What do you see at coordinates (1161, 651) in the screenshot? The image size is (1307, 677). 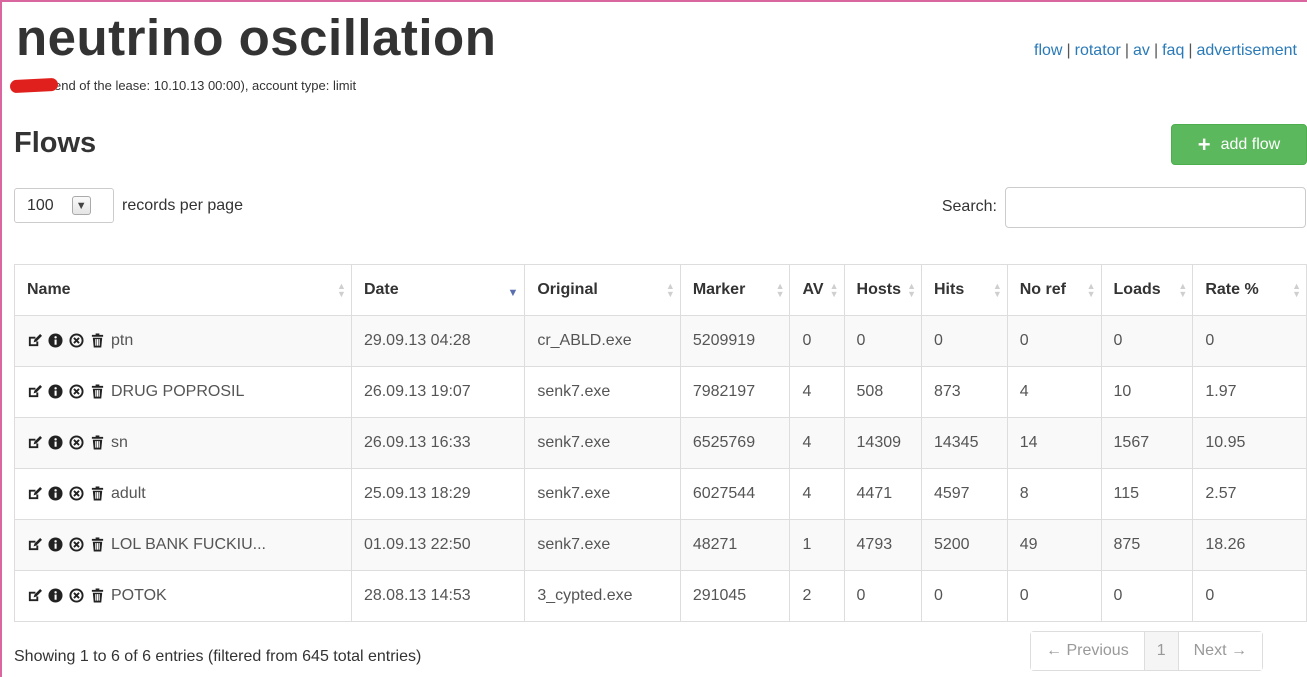 I see `page-number-button: 1` at bounding box center [1161, 651].